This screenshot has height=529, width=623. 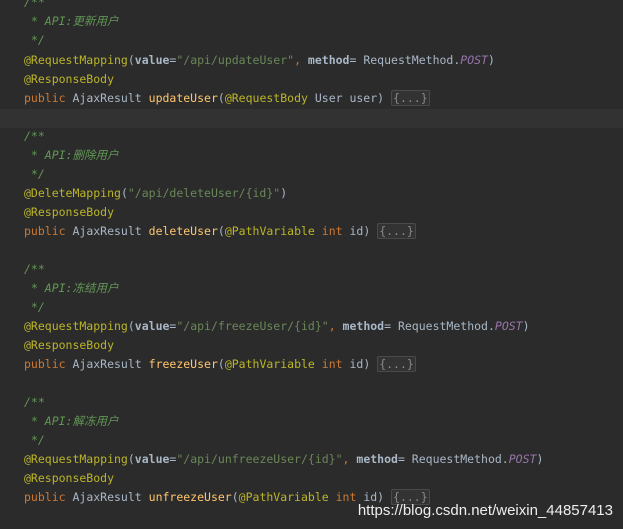 What do you see at coordinates (72, 193) in the screenshot?
I see `annotation-mapping: @DeleteMapping` at bounding box center [72, 193].